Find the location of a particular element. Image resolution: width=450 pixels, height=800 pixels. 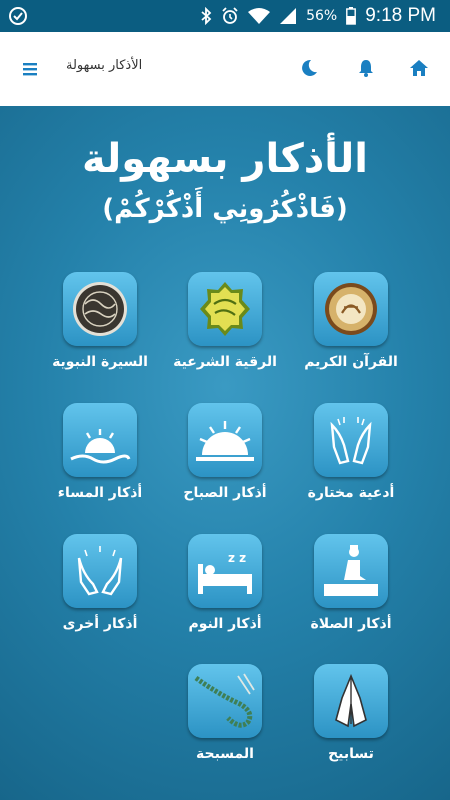

tile-label: أذكار الصلاة is located at coordinates (351, 624).